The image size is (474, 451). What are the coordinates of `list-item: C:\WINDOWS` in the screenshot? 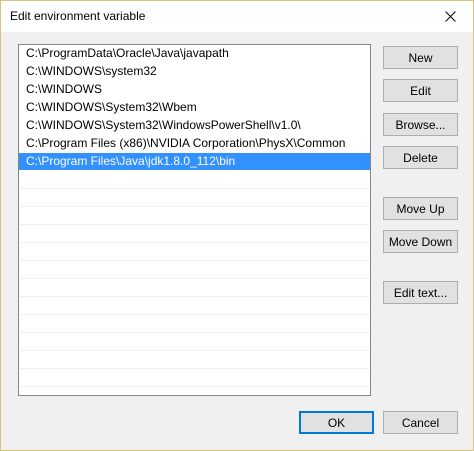 It's located at (194, 90).